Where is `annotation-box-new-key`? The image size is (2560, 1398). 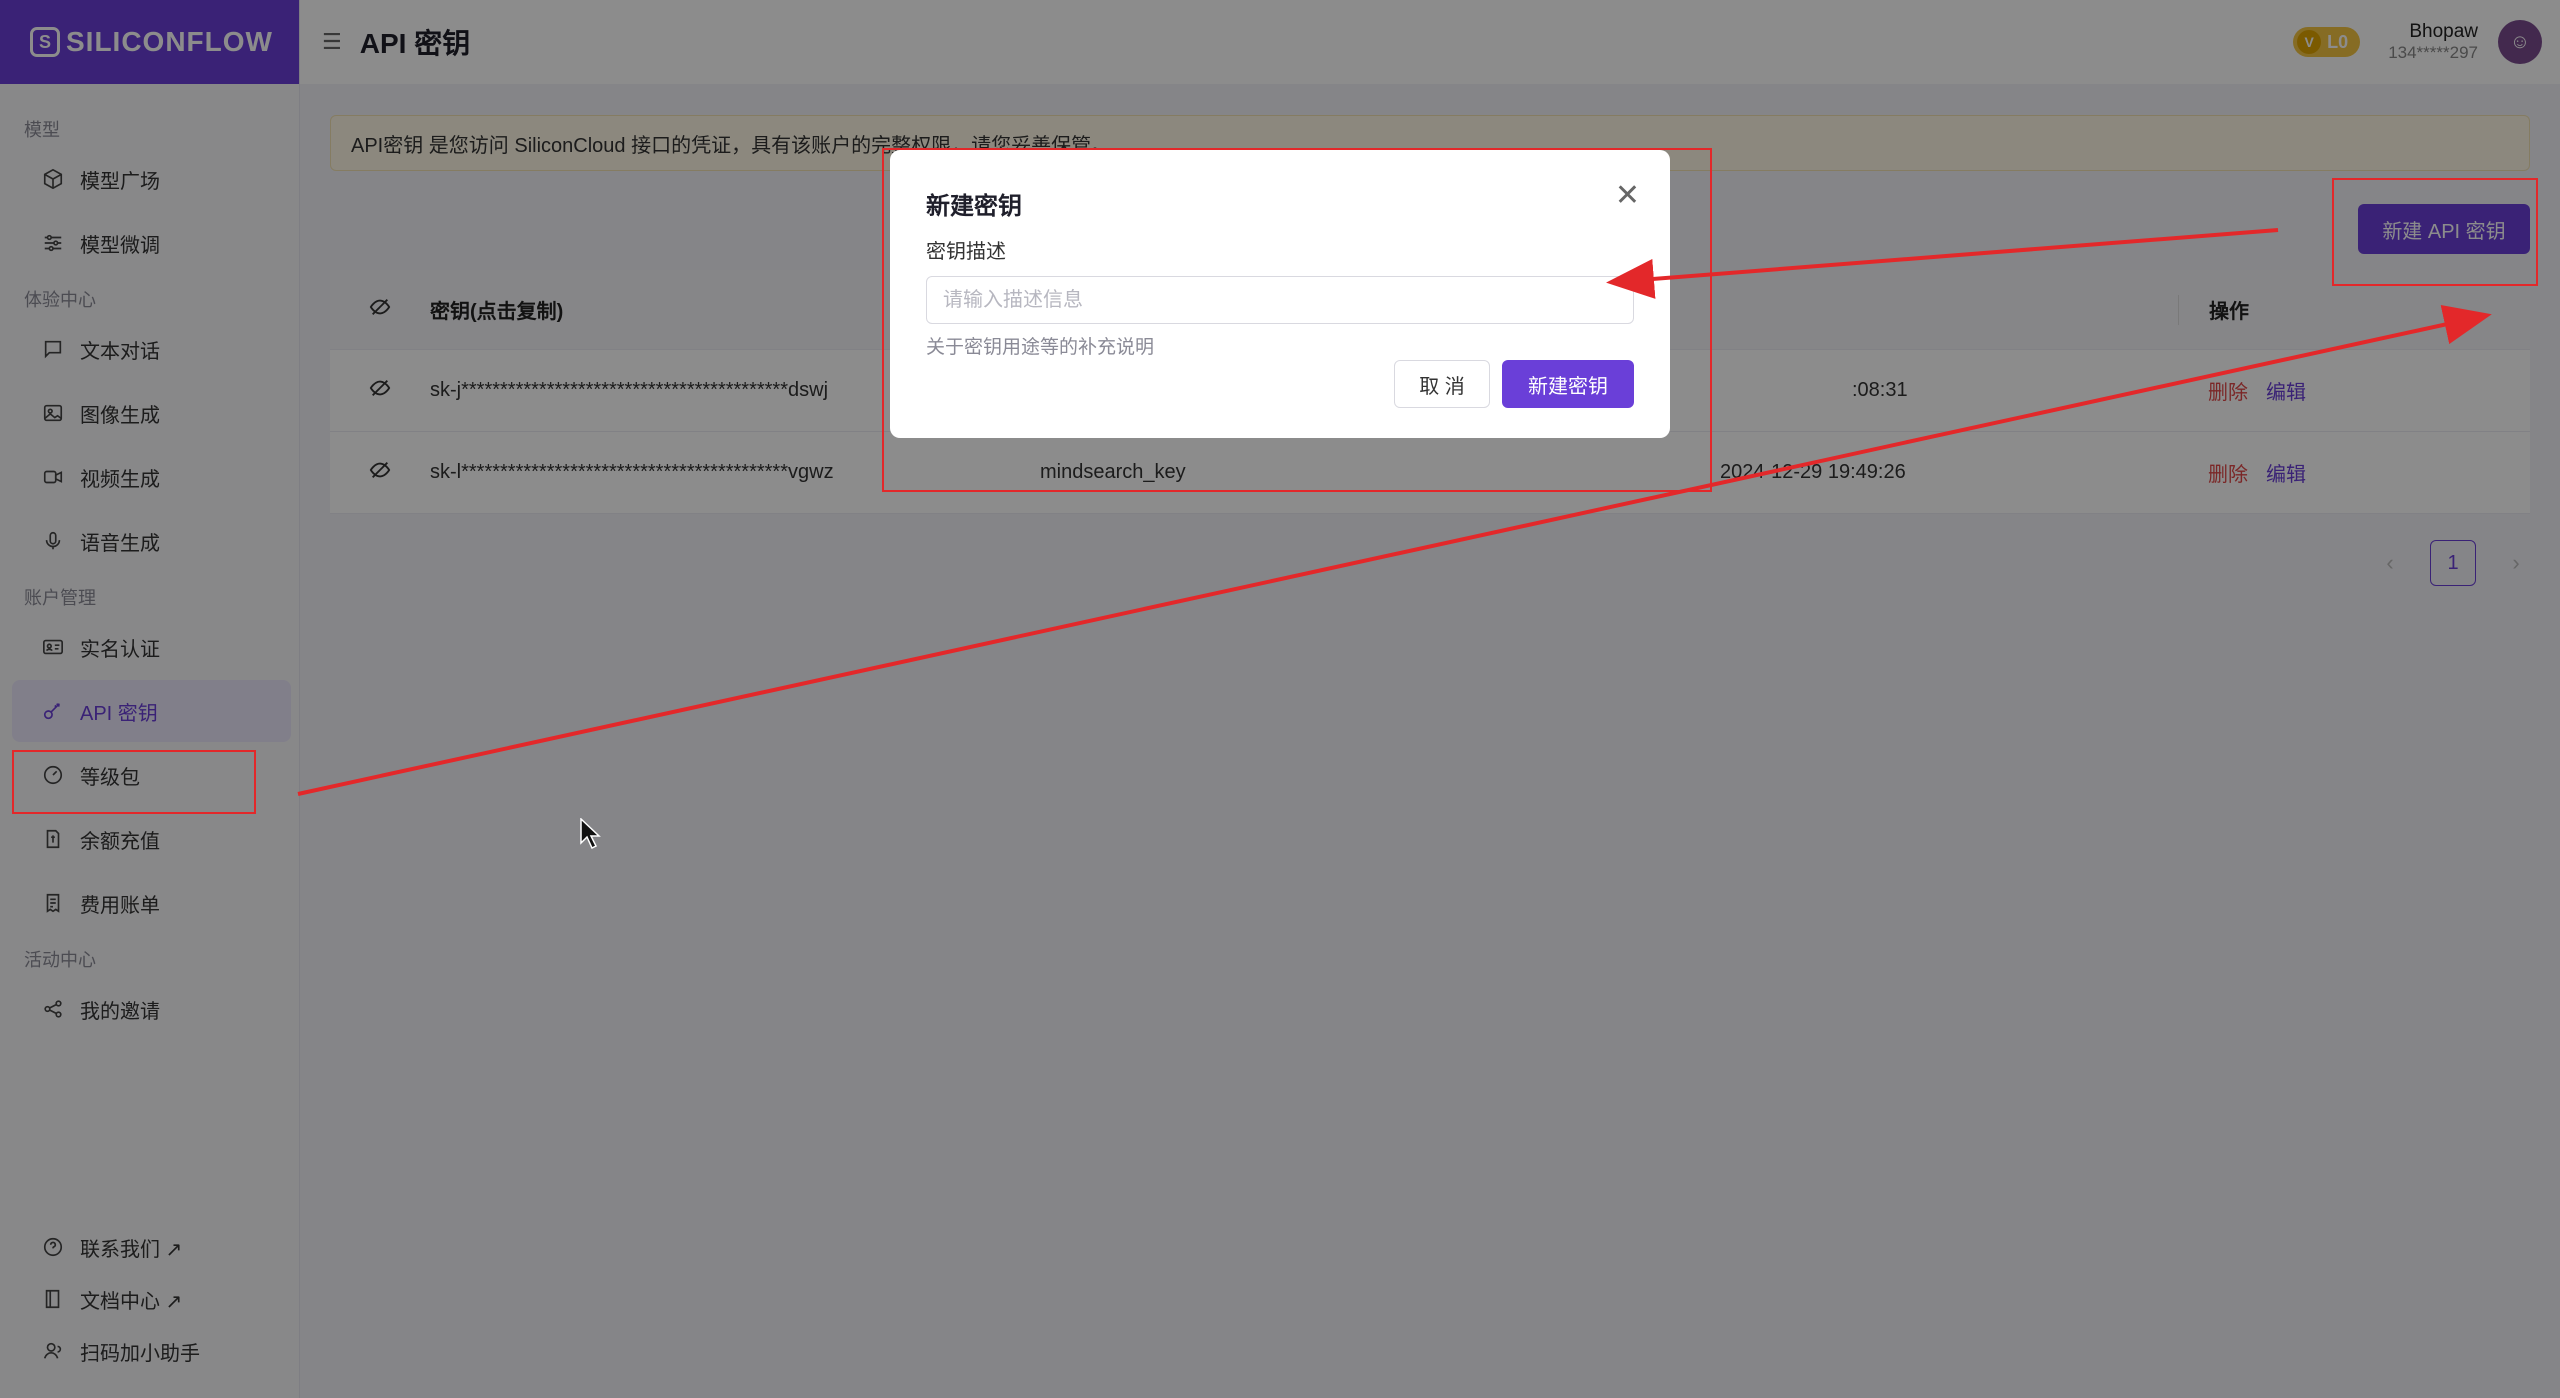
annotation-box-new-key is located at coordinates (2435, 232).